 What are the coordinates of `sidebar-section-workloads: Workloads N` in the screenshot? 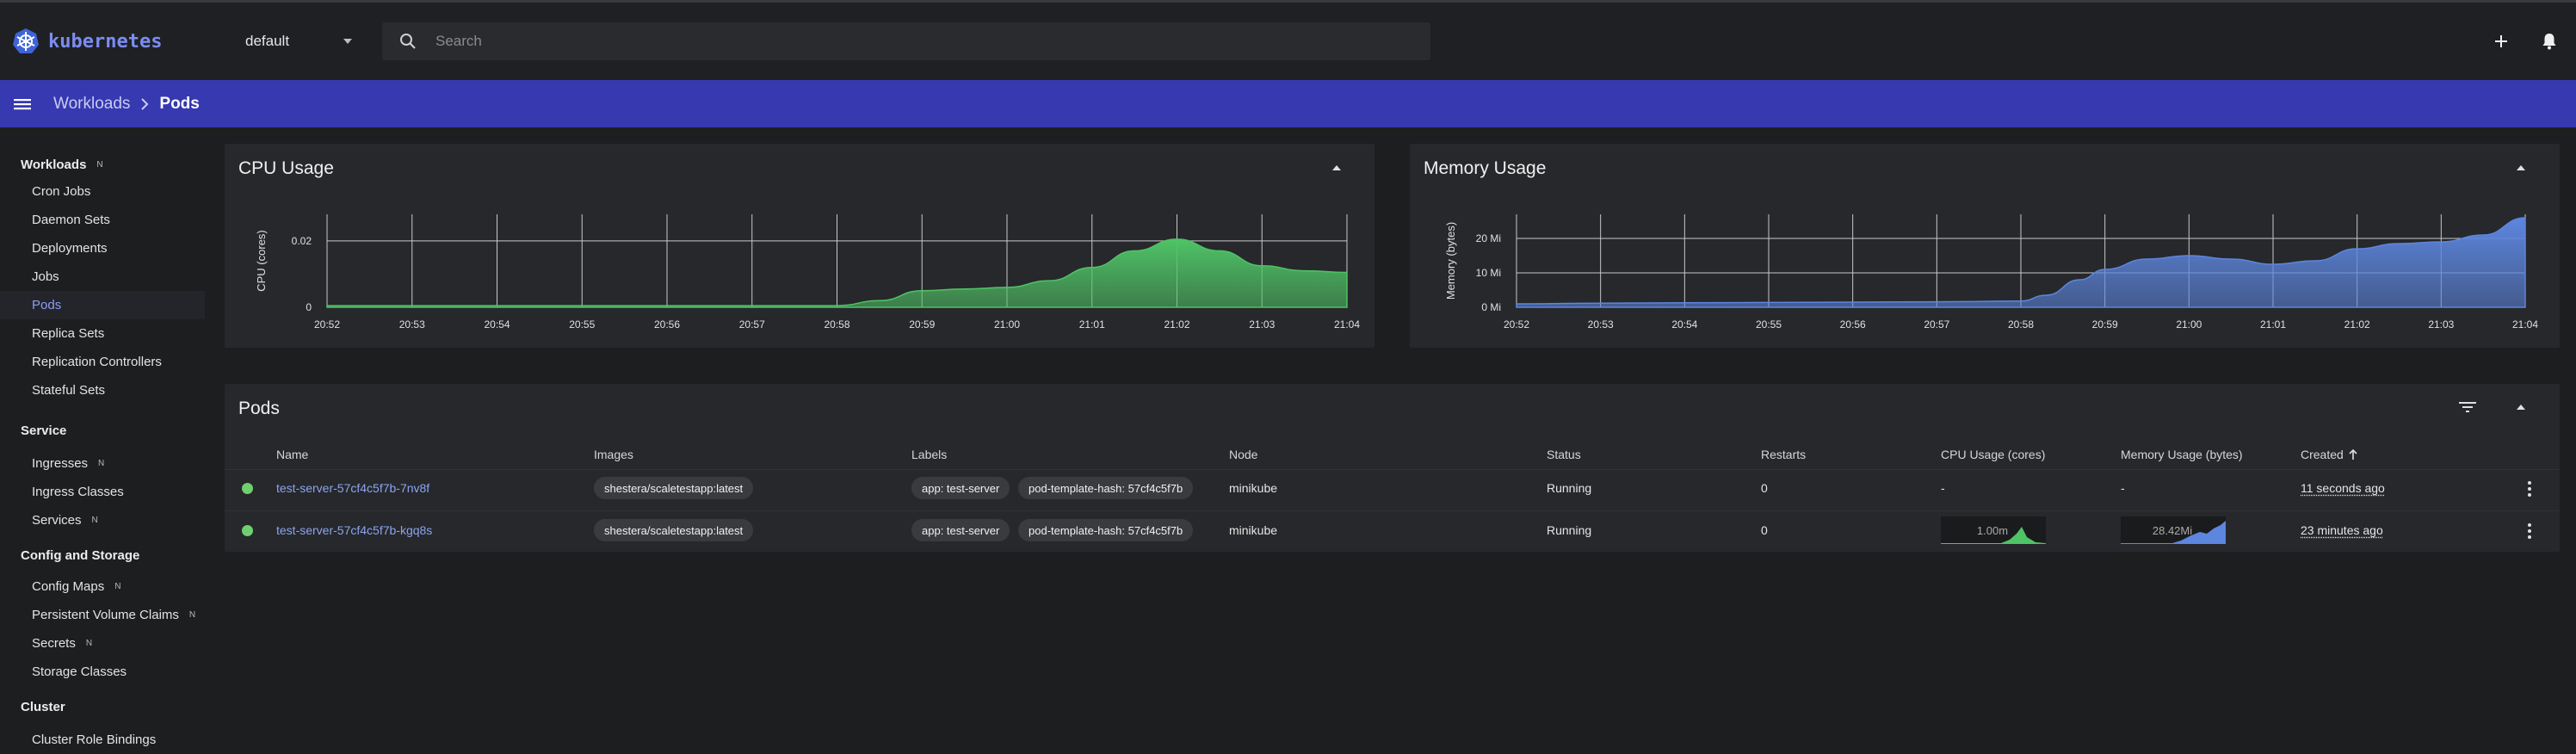 It's located at (62, 165).